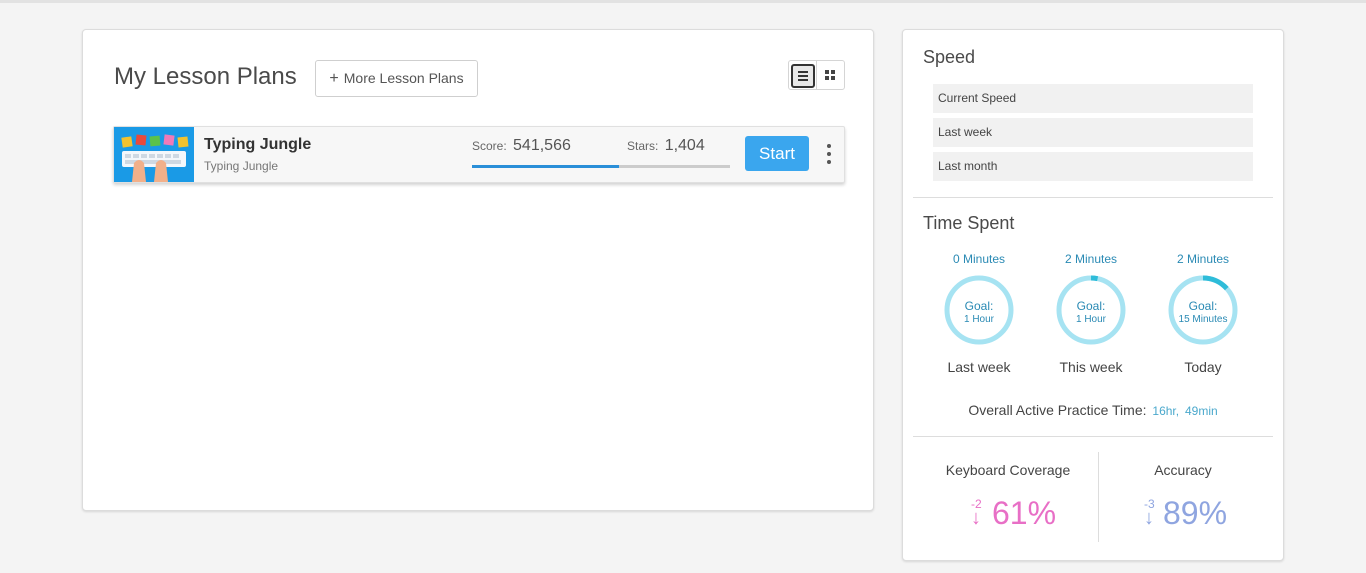 The width and height of the screenshot is (1366, 573). What do you see at coordinates (403, 78) in the screenshot?
I see `more-lesson-plans-label: More Lesson Plans` at bounding box center [403, 78].